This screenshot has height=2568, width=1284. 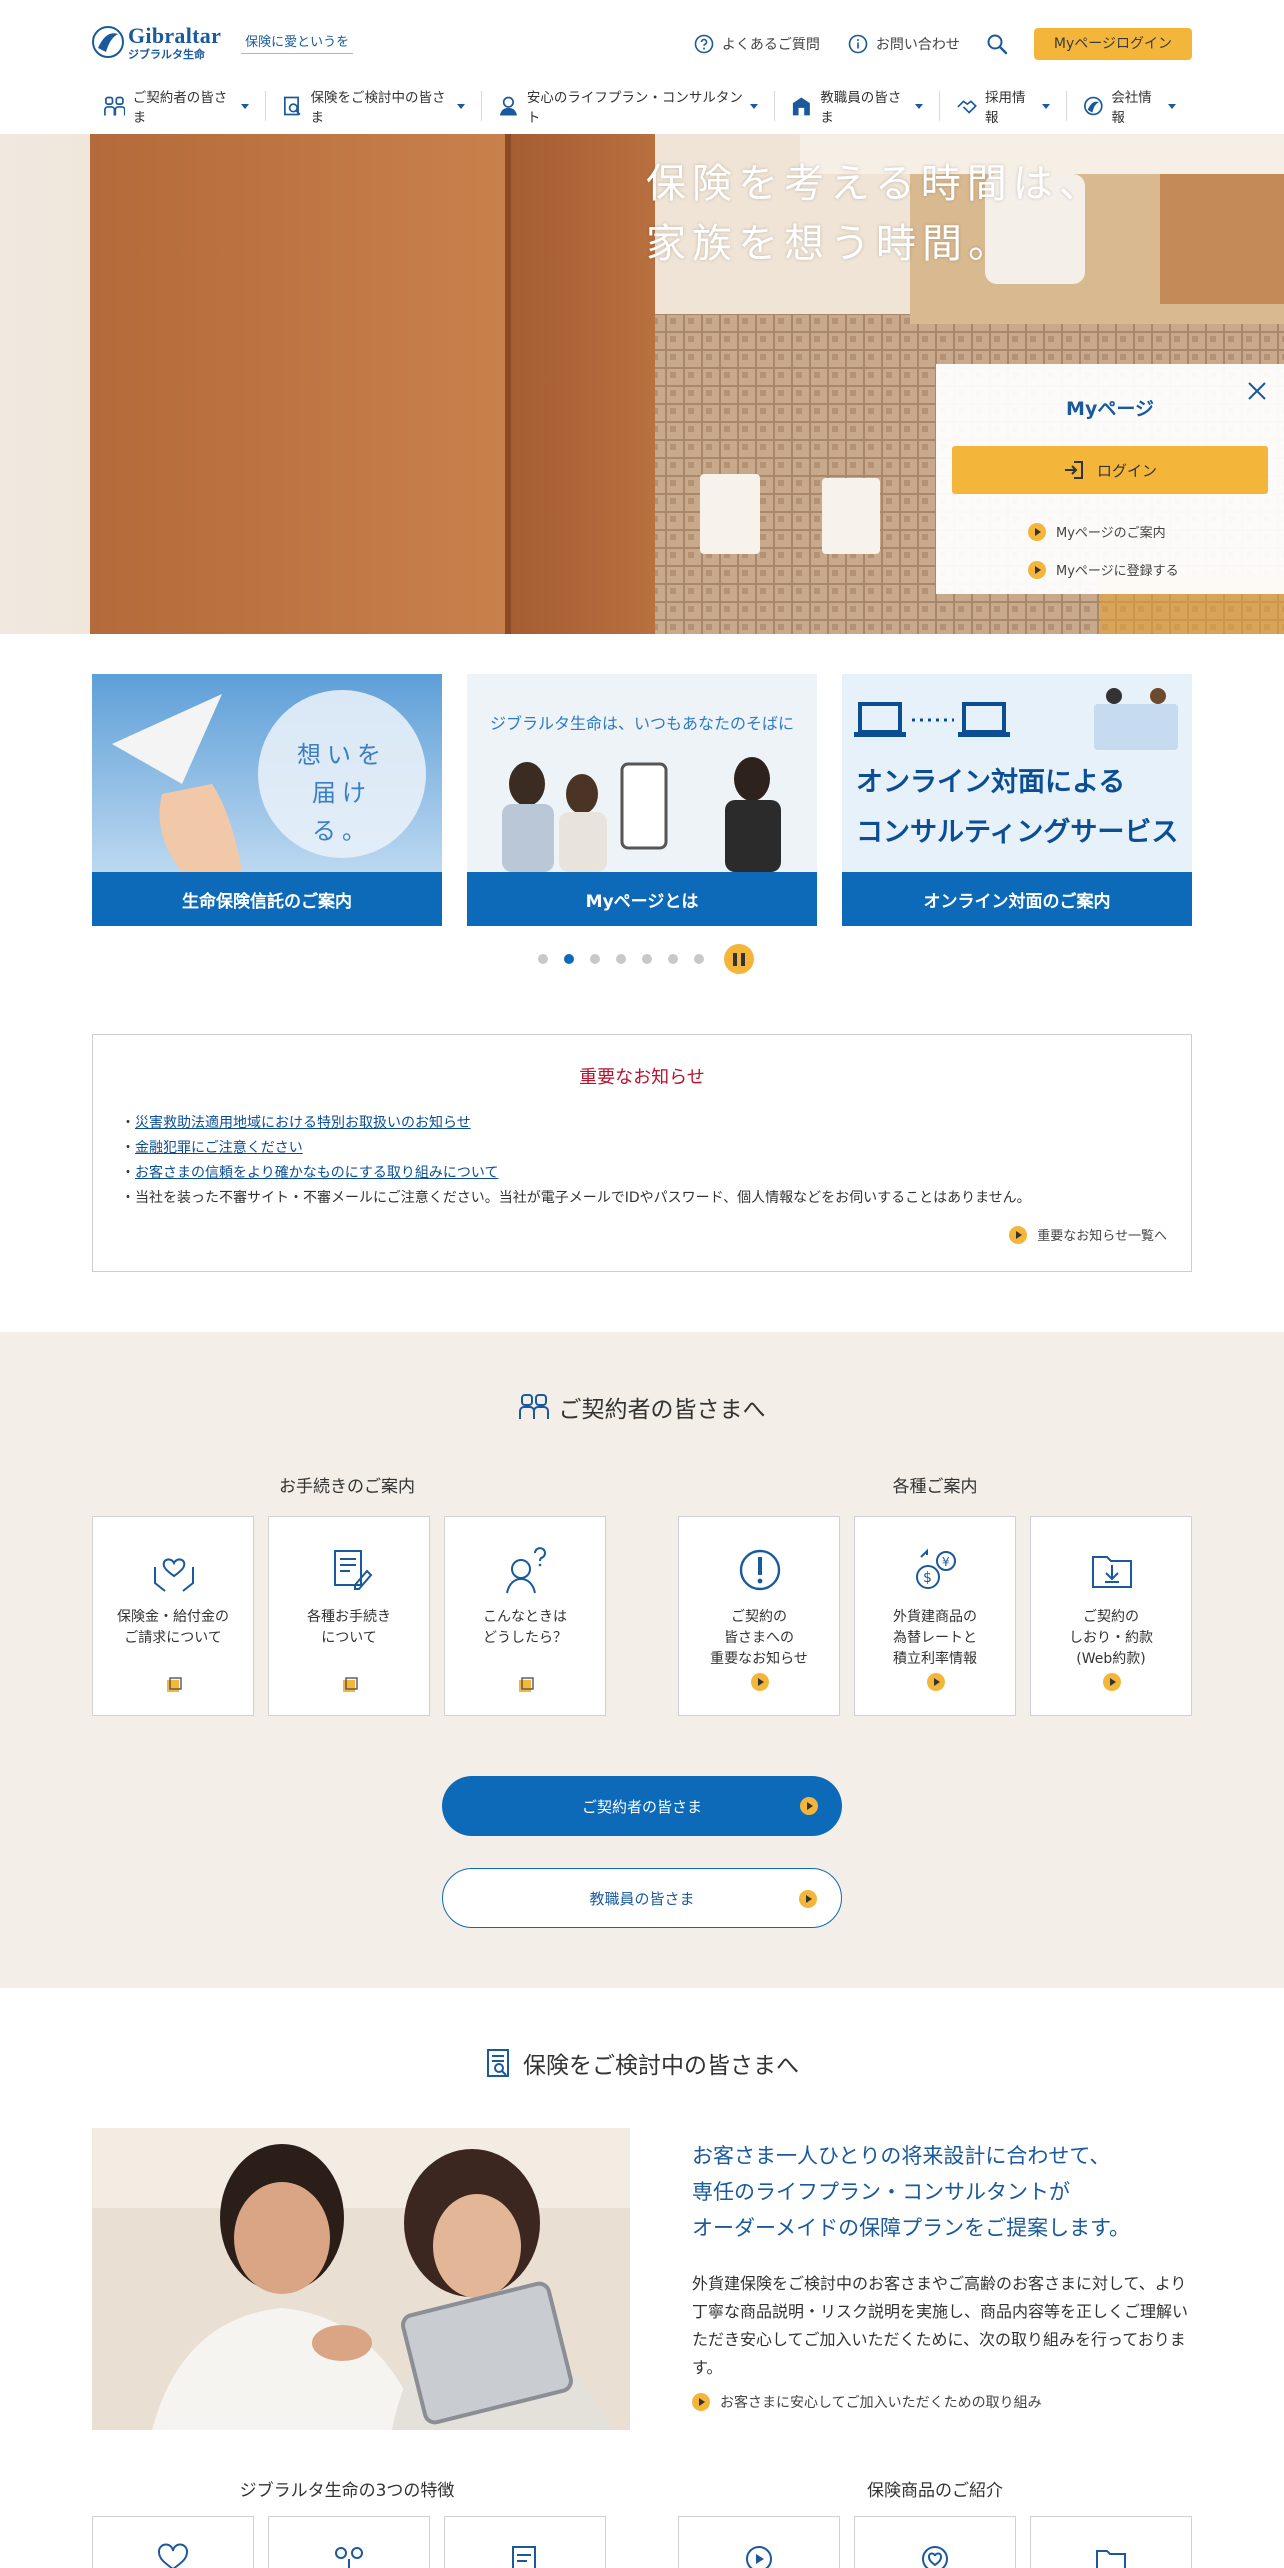 I want to click on gibraltar-logo: Gibraltar ジブラルタ生命 保険に愛というを, so click(x=223, y=42).